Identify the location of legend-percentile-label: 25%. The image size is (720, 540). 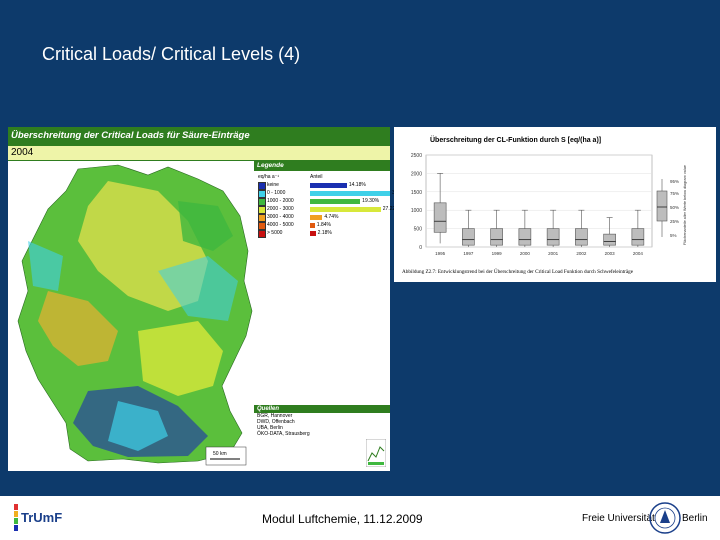
(674, 221).